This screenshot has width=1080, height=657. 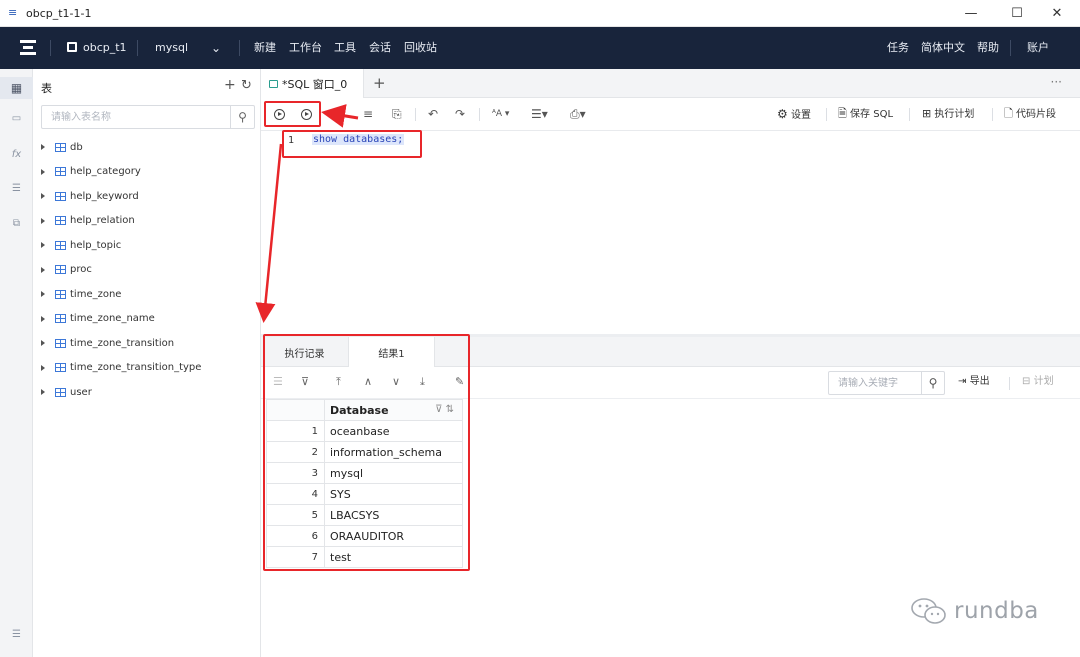 What do you see at coordinates (66, 270) in the screenshot?
I see `tree-item-table: proc` at bounding box center [66, 270].